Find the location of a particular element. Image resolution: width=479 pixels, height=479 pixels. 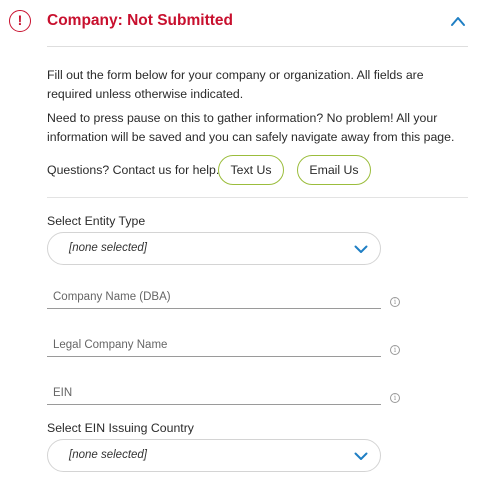

legal-company-name-field: Legal Company Name is located at coordinates (214, 347).